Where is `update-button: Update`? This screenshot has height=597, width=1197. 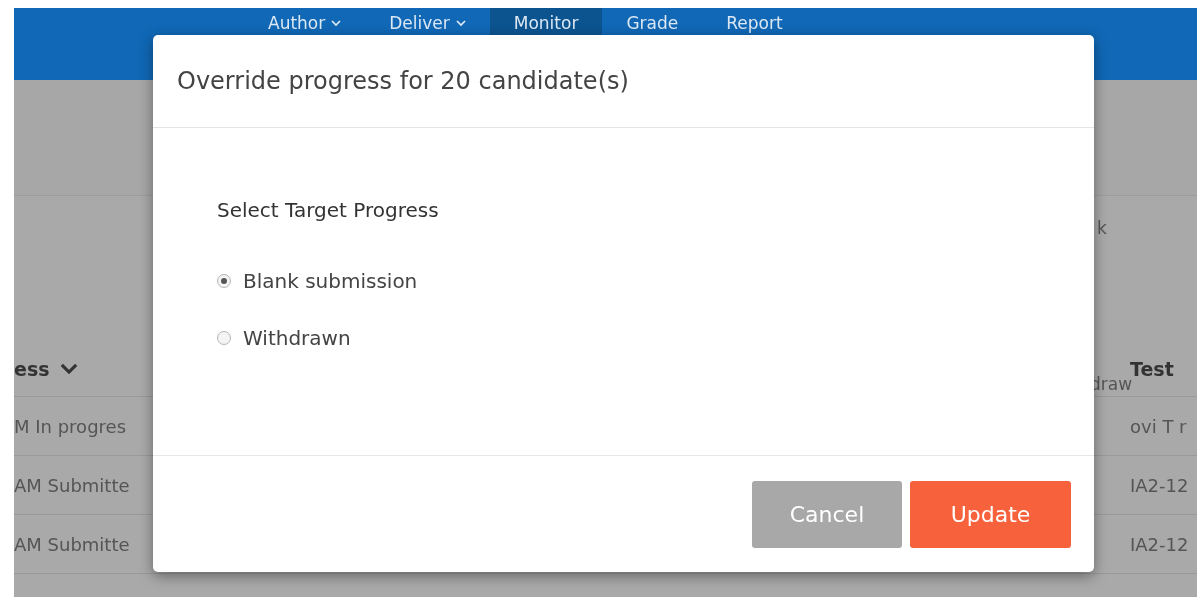
update-button: Update is located at coordinates (990, 514).